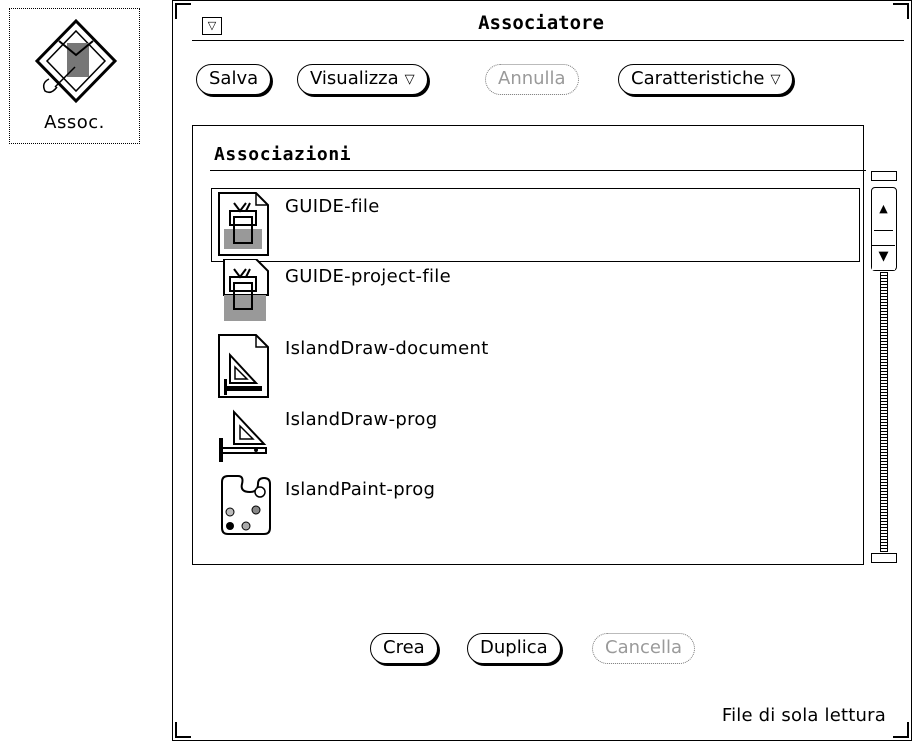 The image size is (912, 741). What do you see at coordinates (883, 257) in the screenshot?
I see `scroll-down-arrow-icon: ▼` at bounding box center [883, 257].